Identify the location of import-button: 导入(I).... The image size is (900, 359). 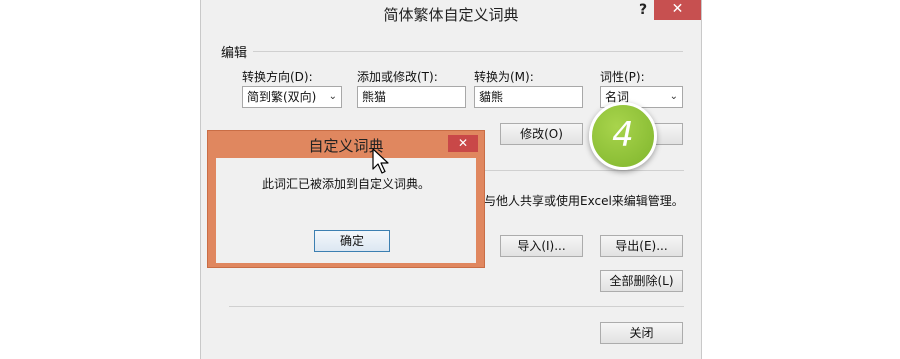
(541, 246).